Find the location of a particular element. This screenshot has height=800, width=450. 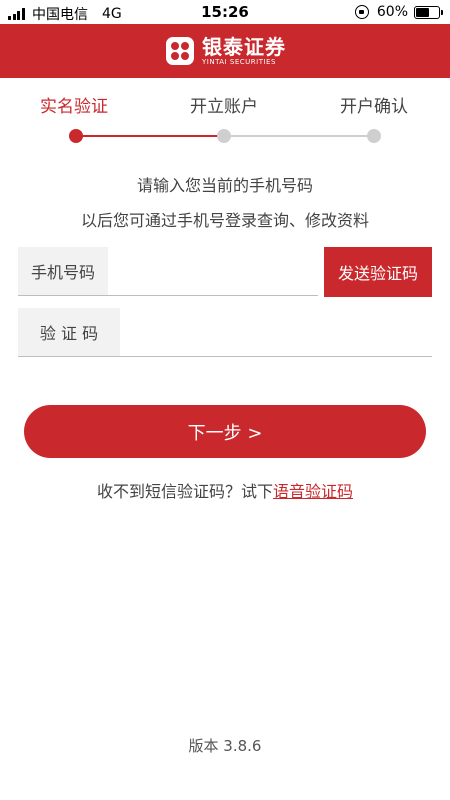

code-row: 验 证 码 is located at coordinates (225, 332).